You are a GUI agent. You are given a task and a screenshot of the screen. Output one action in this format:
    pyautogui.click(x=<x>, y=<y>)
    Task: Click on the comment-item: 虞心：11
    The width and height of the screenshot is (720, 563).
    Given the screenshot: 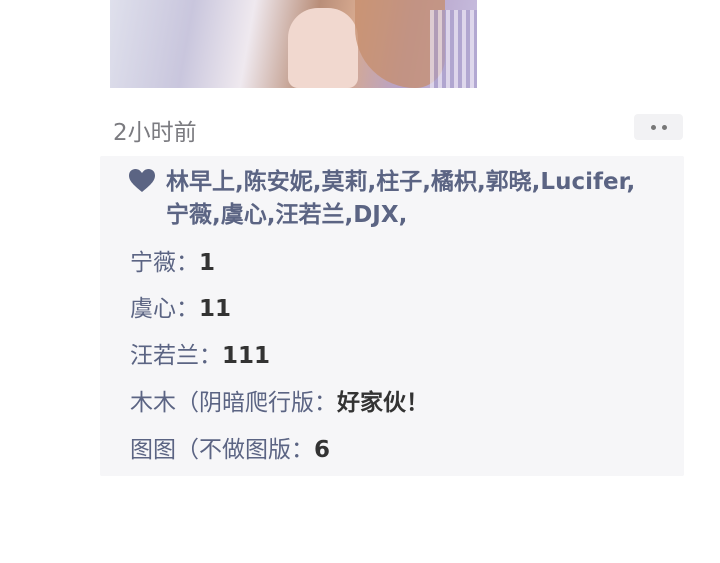 What is the action you would take?
    pyautogui.click(x=180, y=306)
    